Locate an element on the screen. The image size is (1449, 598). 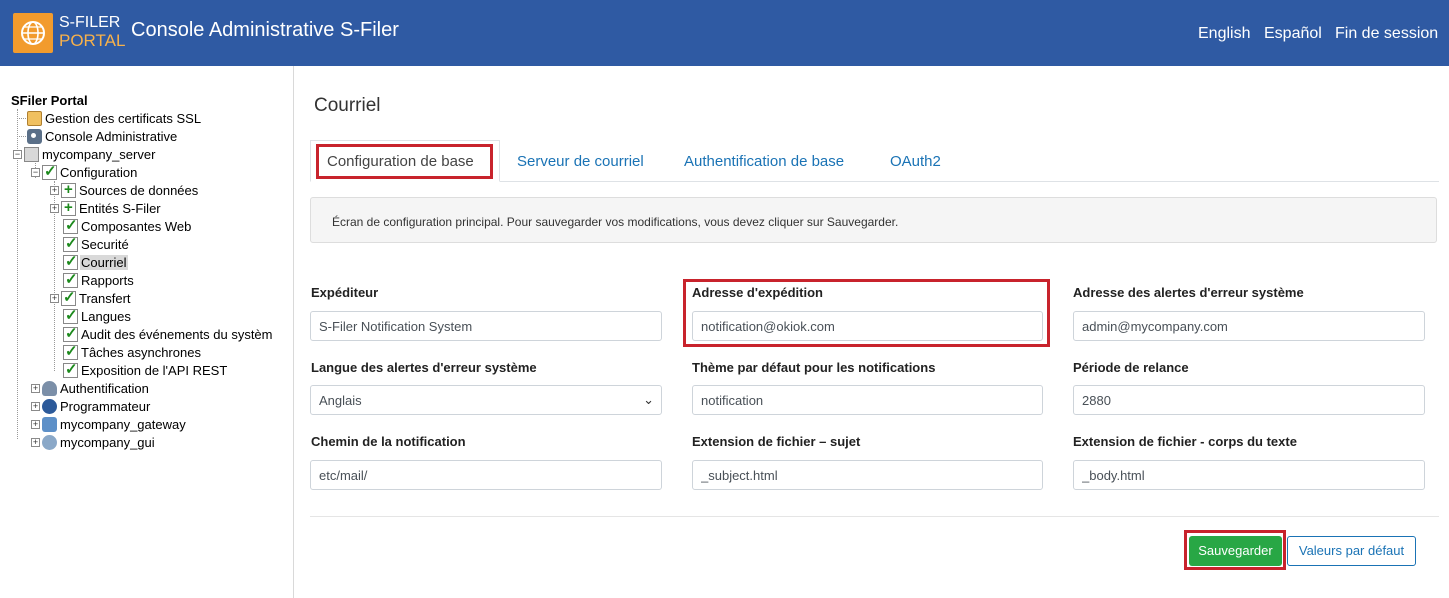
sidebar-item-transfer: +Transfert is located at coordinates (91, 297).